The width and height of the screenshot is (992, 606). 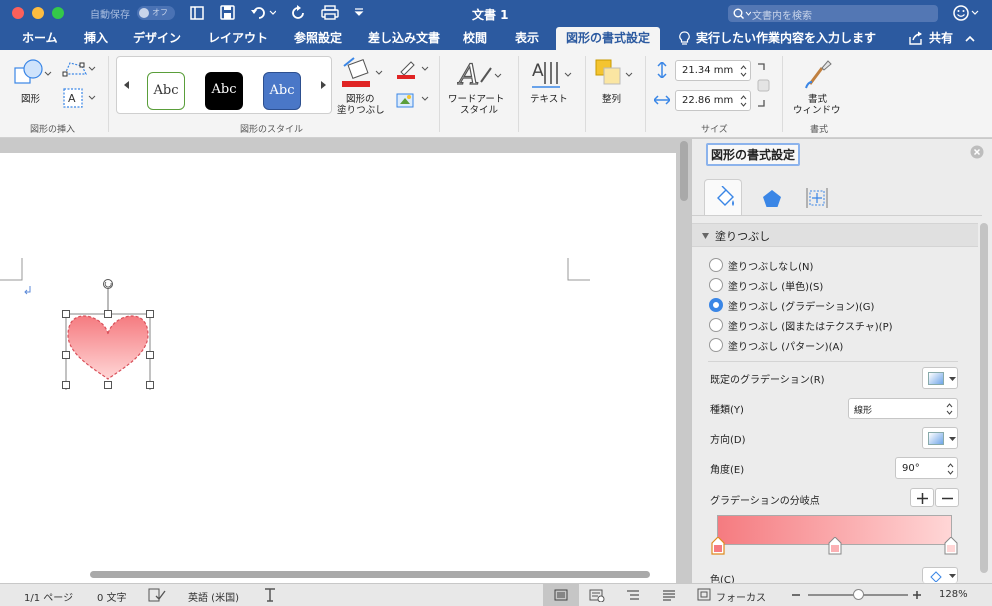 I want to click on fill-section-title: 塗りつぶし, so click(x=743, y=236).